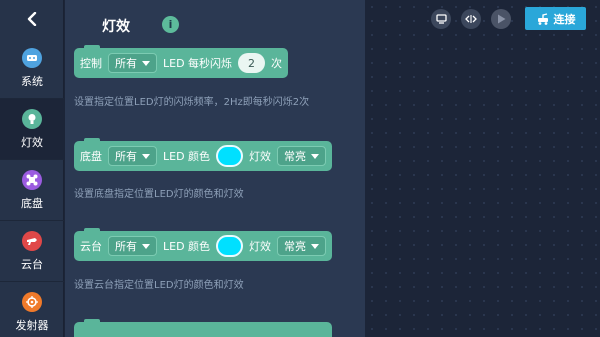  Describe the element at coordinates (542, 18) in the screenshot. I see `robot-connect-icon` at that location.